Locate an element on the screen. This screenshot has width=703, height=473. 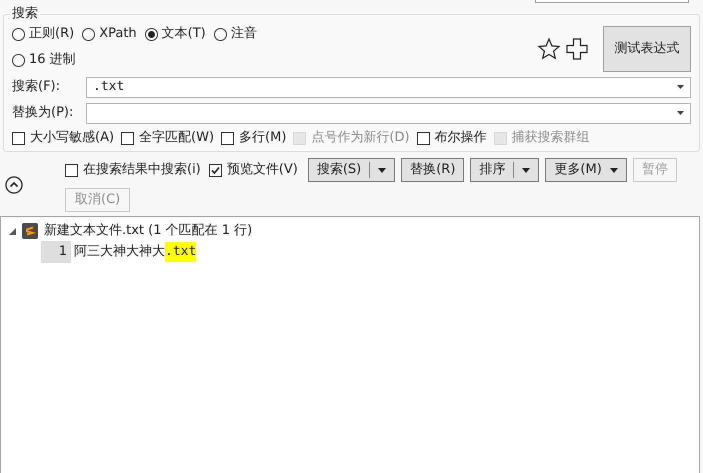
checkbox-label: 布尔操作 is located at coordinates (460, 138).